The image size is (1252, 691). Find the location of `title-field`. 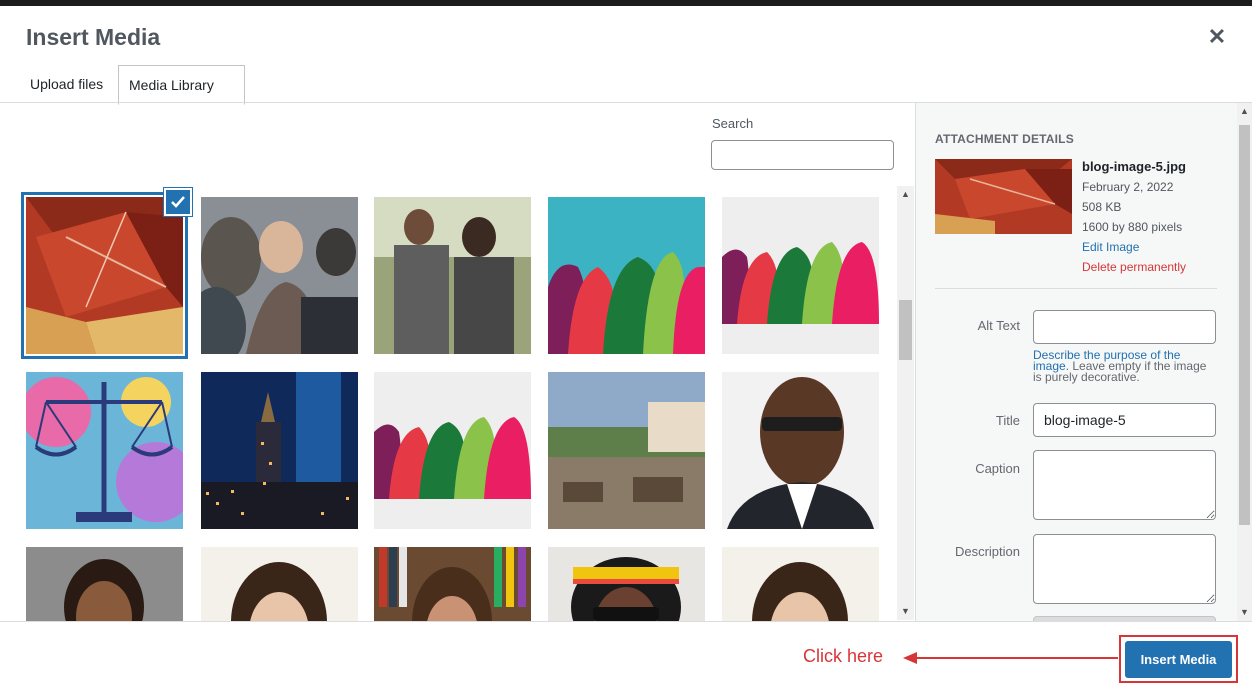

title-field is located at coordinates (1124, 420).